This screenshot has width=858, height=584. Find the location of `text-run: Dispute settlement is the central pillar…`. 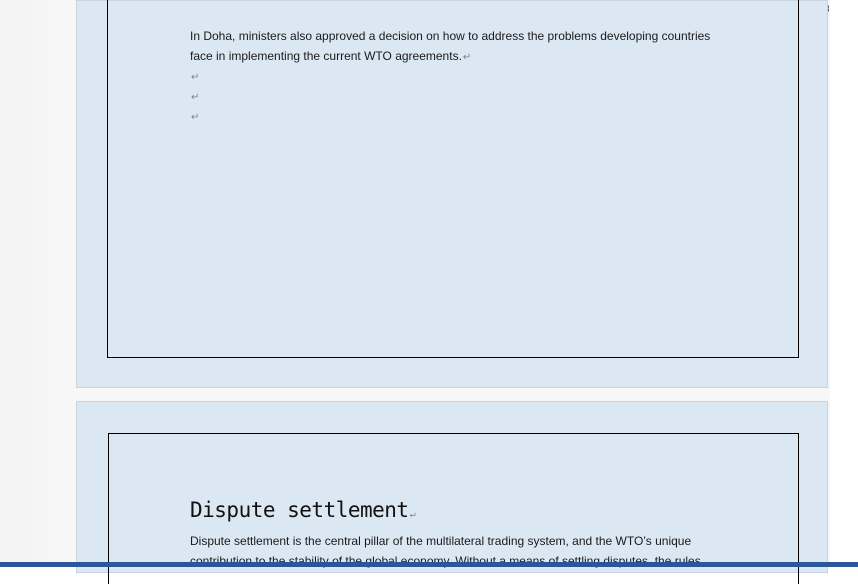

text-run: Dispute settlement is the central pillar… is located at coordinates (441, 541).